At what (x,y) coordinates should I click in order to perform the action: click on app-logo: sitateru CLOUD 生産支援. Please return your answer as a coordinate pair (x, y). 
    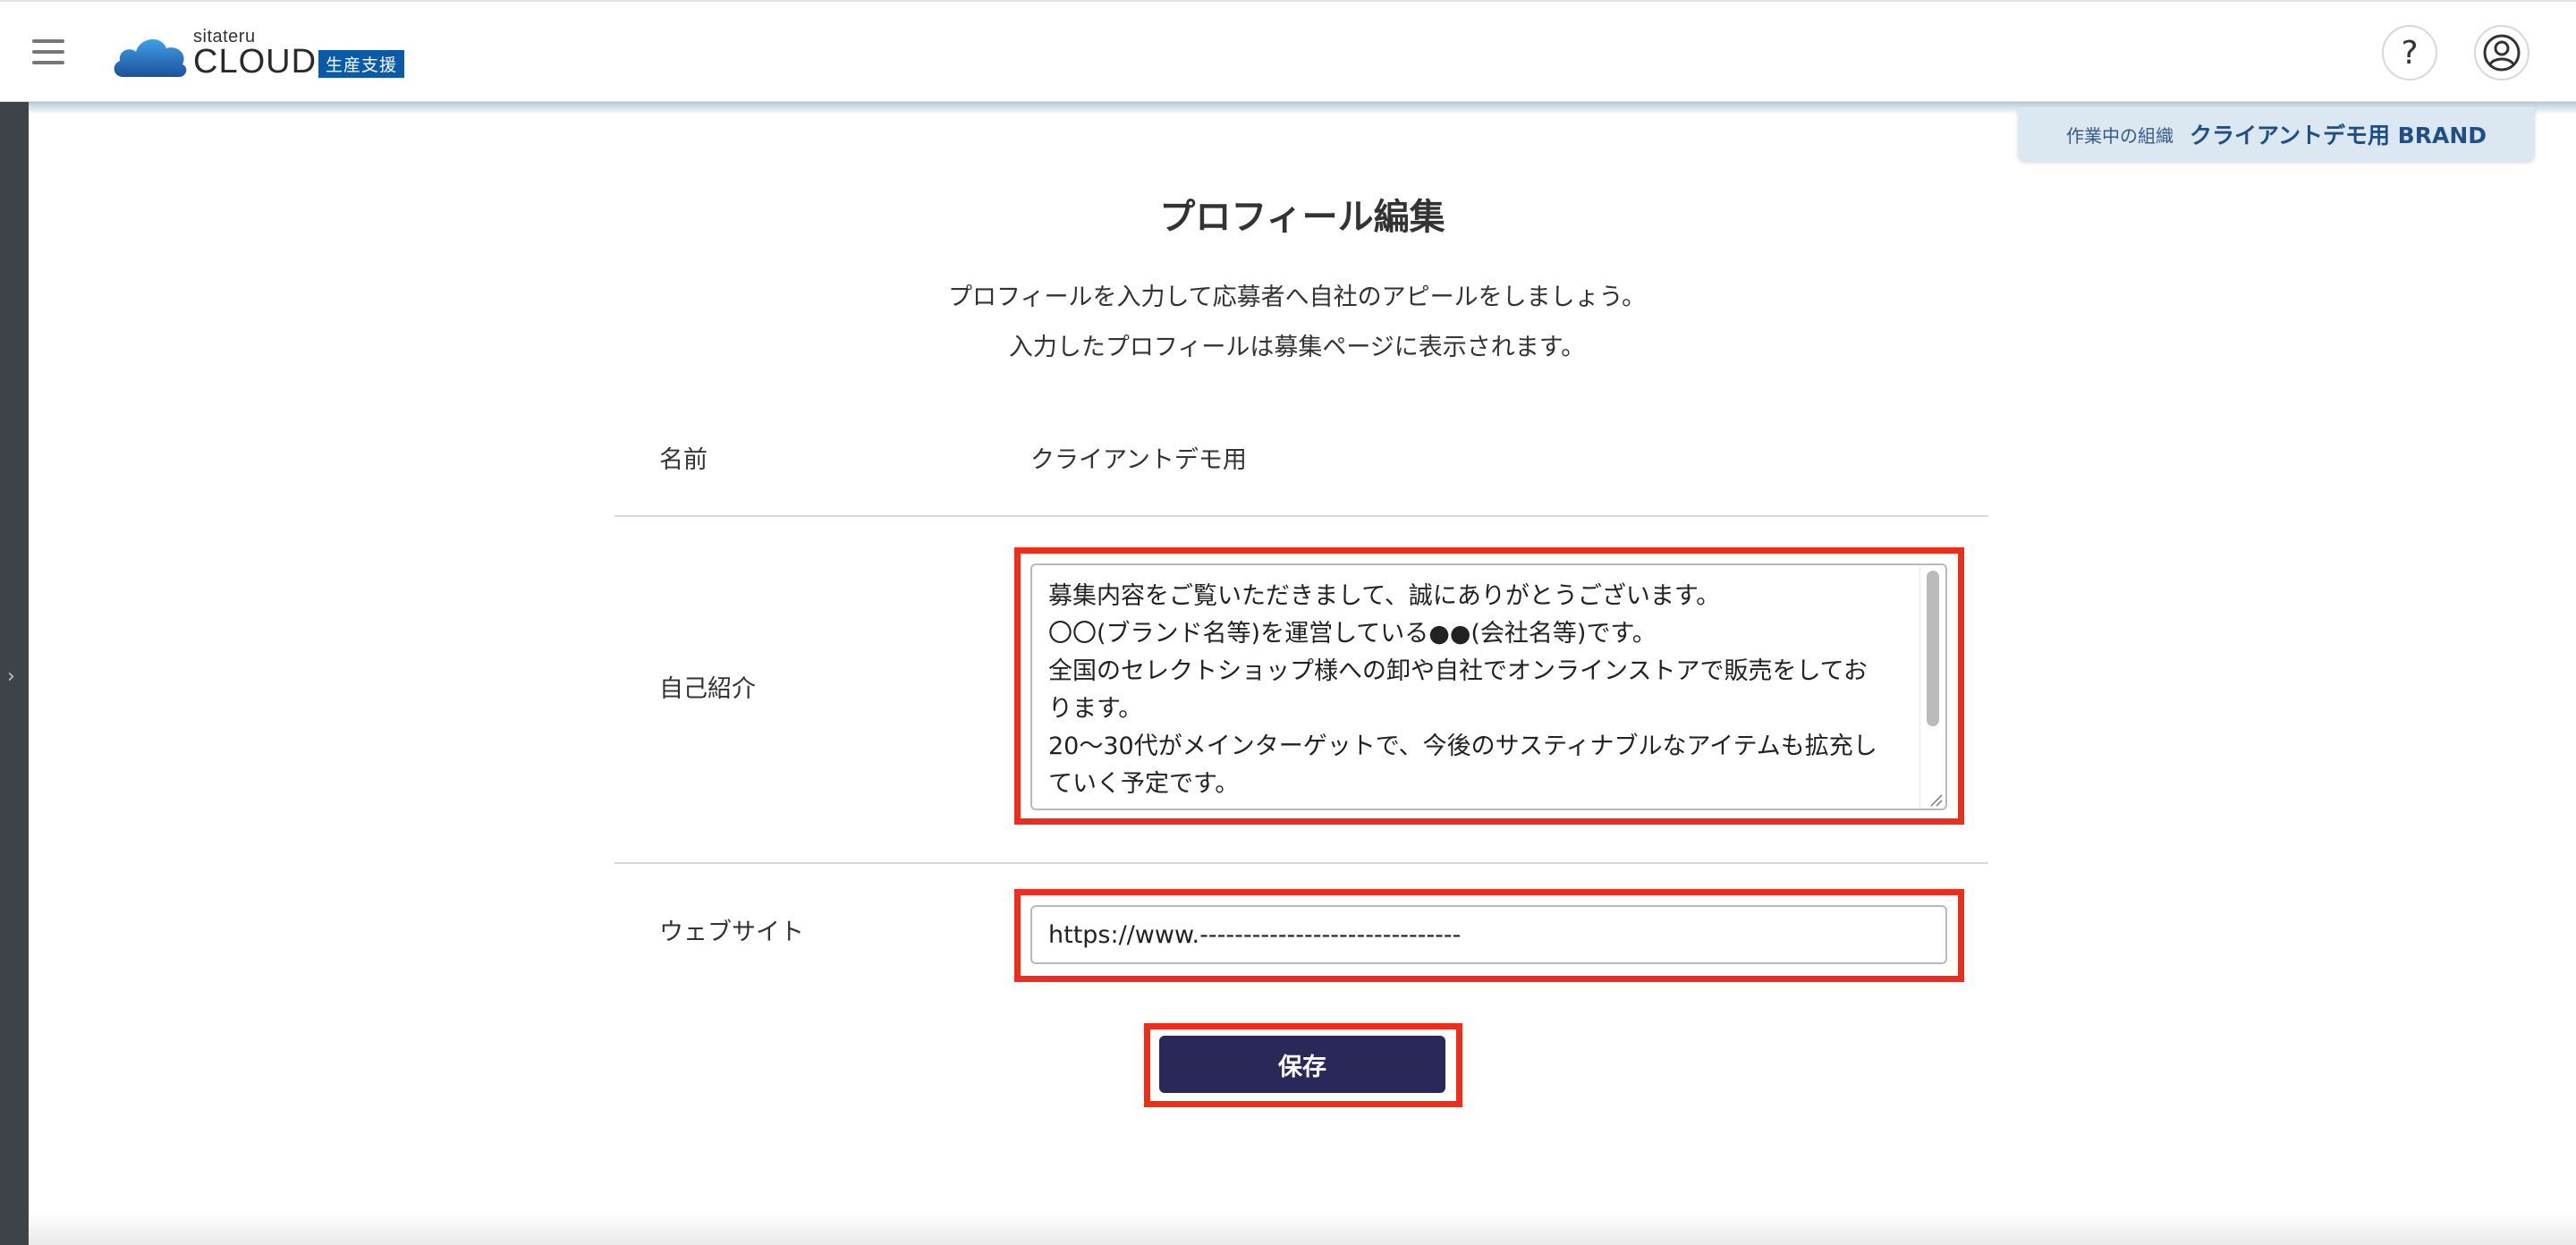
    Looking at the image, I should click on (263, 54).